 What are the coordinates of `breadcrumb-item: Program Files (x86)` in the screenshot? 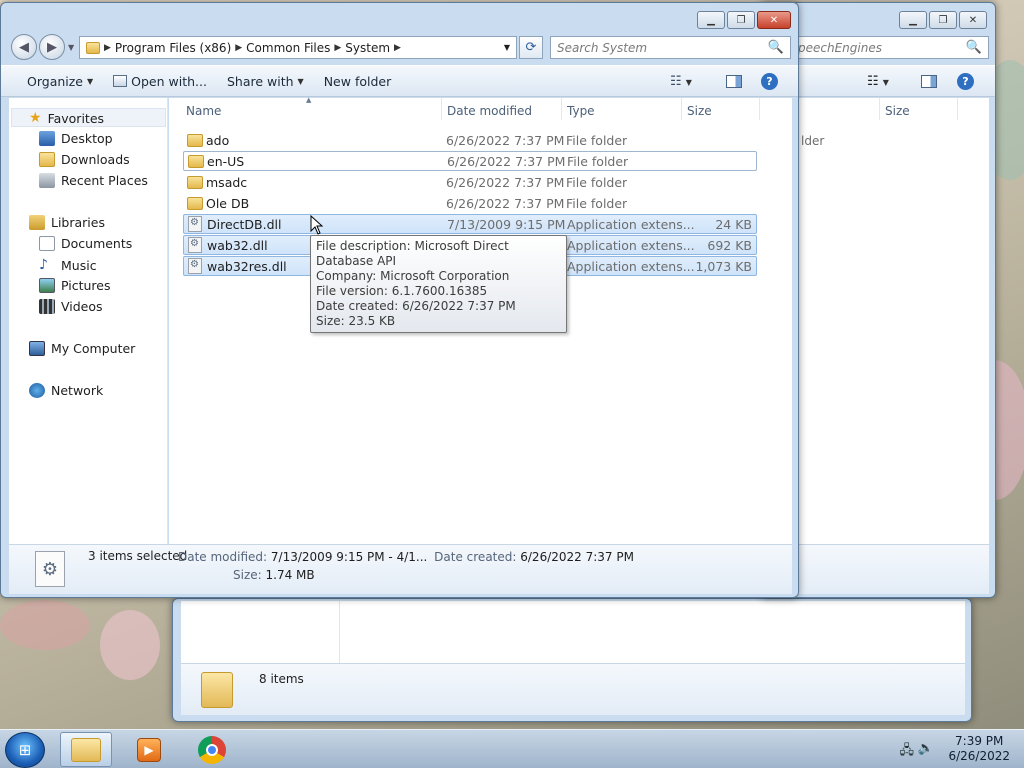 It's located at (173, 48).